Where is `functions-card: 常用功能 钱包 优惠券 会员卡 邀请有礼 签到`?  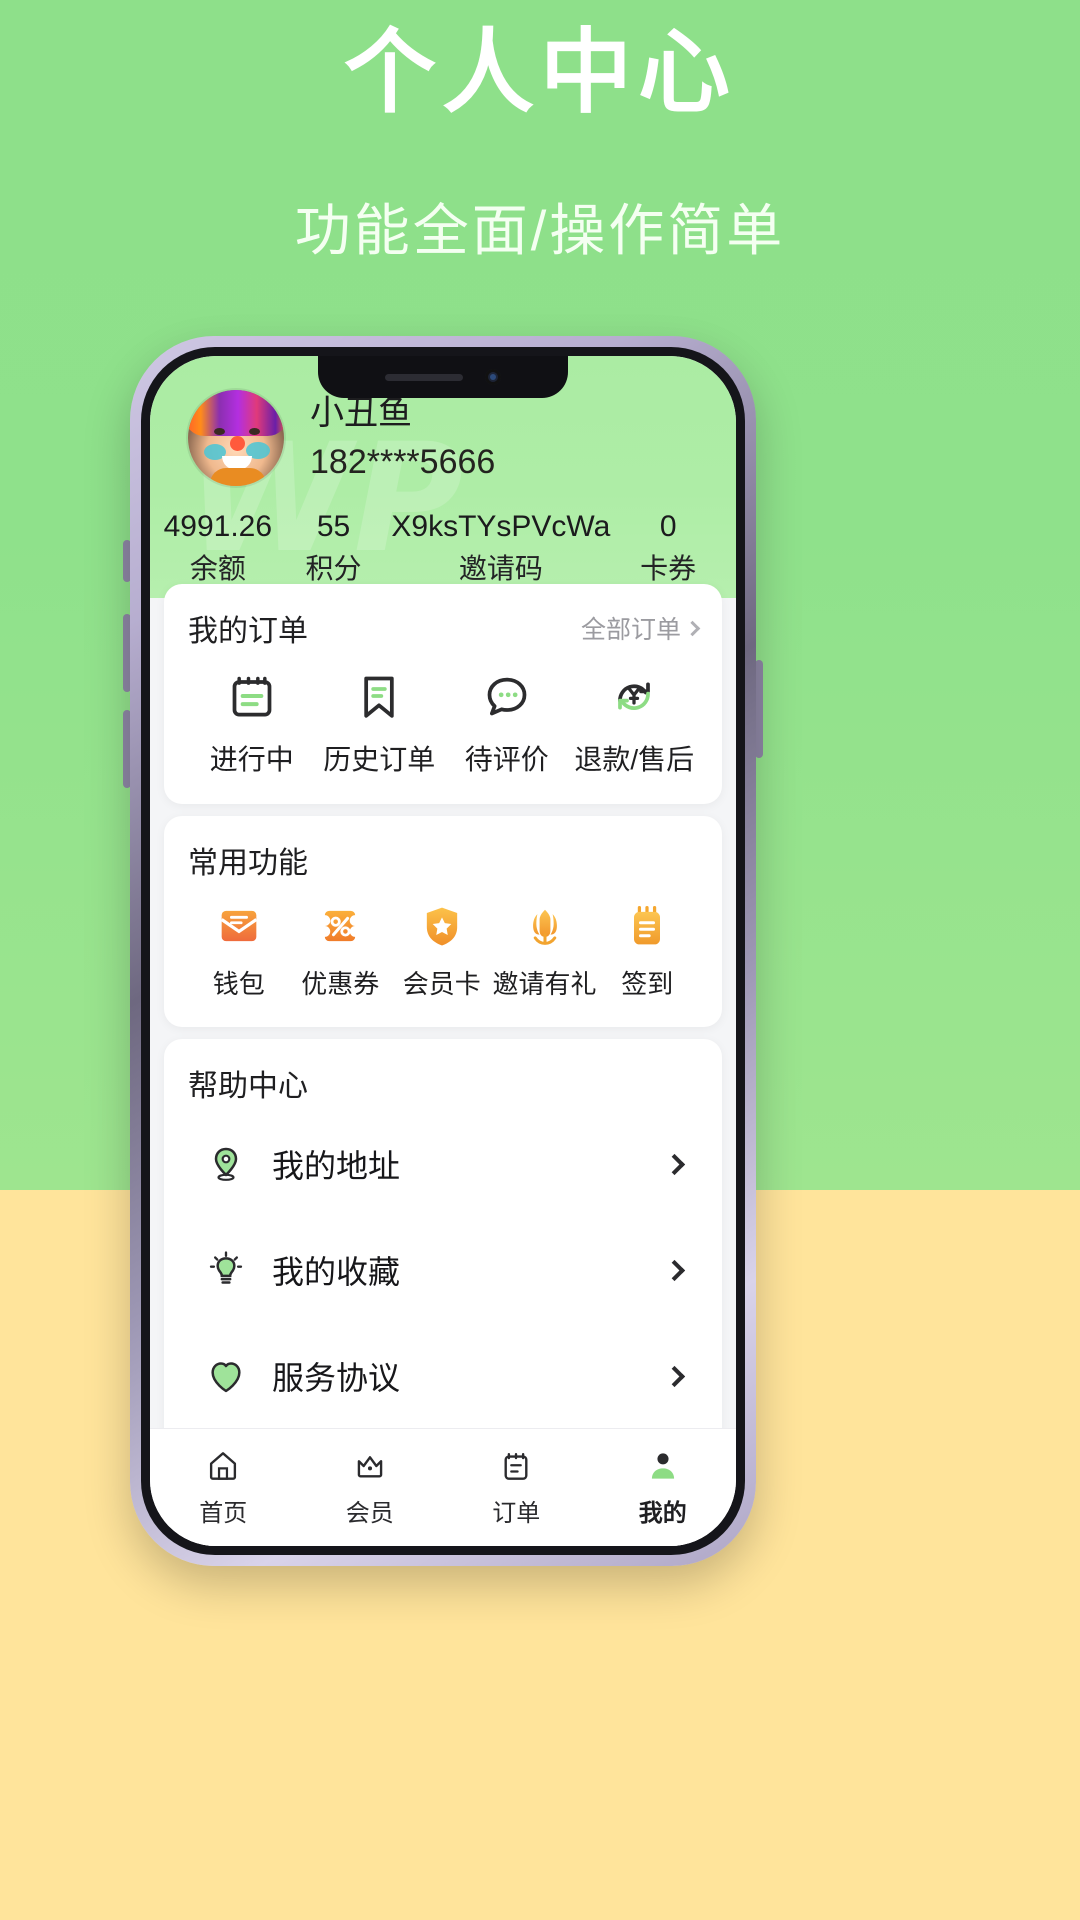
functions-card: 常用功能 钱包 优惠券 会员卡 邀请有礼 签到 is located at coordinates (443, 921).